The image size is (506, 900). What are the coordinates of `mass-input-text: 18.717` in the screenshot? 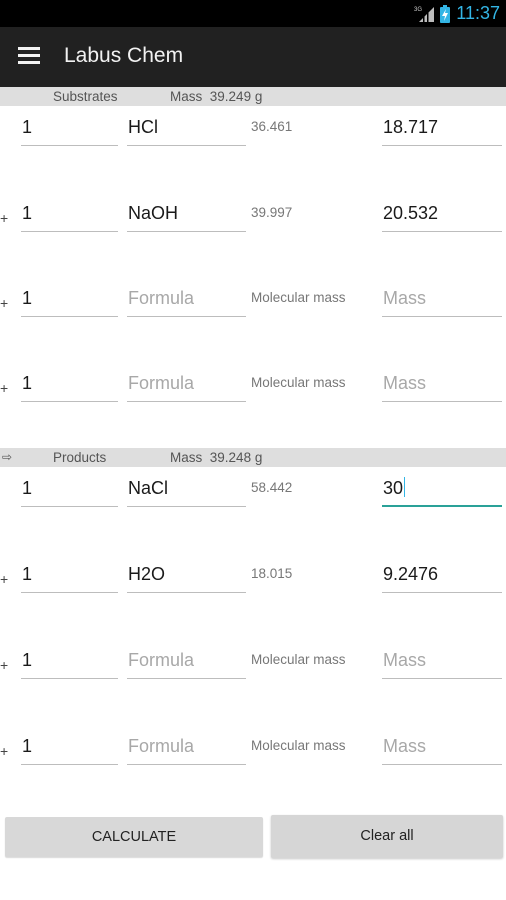 It's located at (411, 127).